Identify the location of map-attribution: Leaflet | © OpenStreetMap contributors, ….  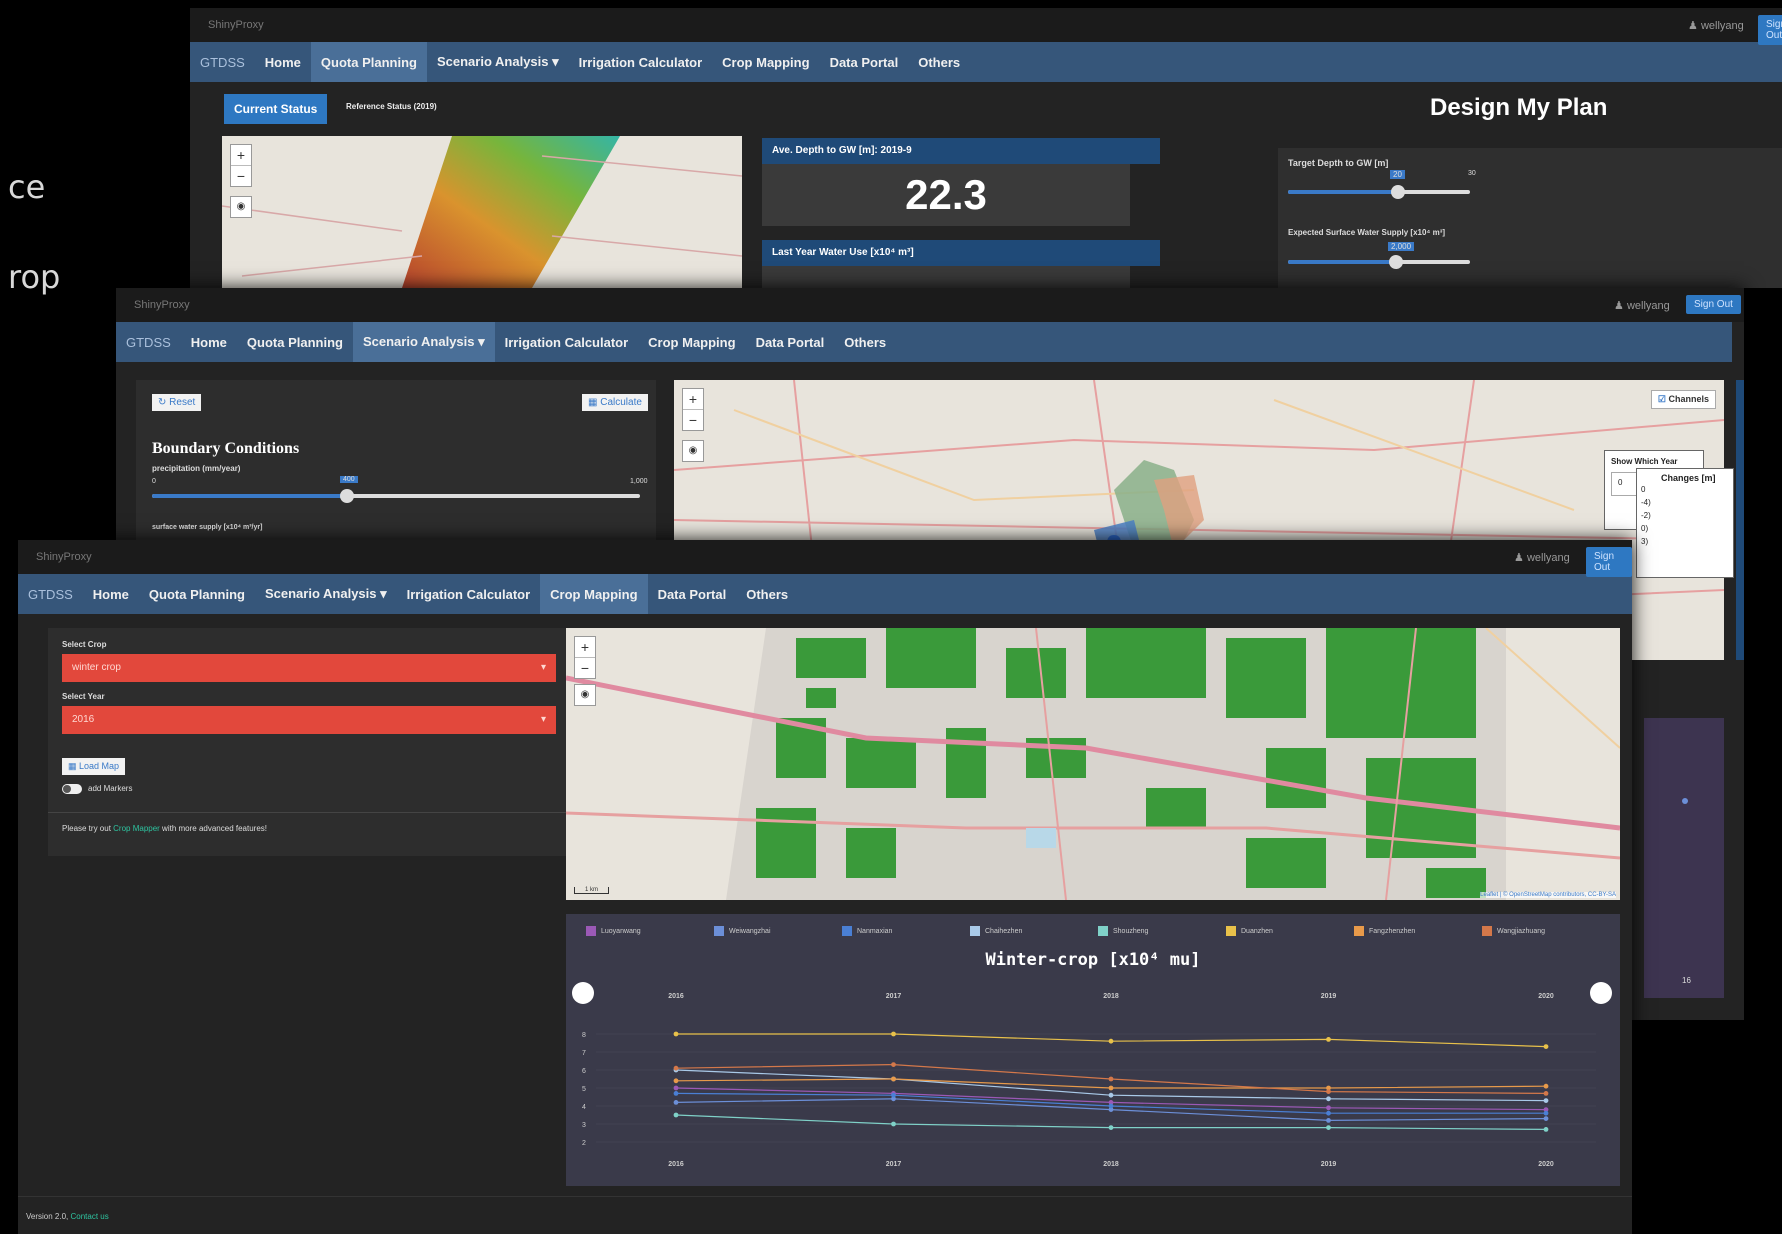
(1548, 895).